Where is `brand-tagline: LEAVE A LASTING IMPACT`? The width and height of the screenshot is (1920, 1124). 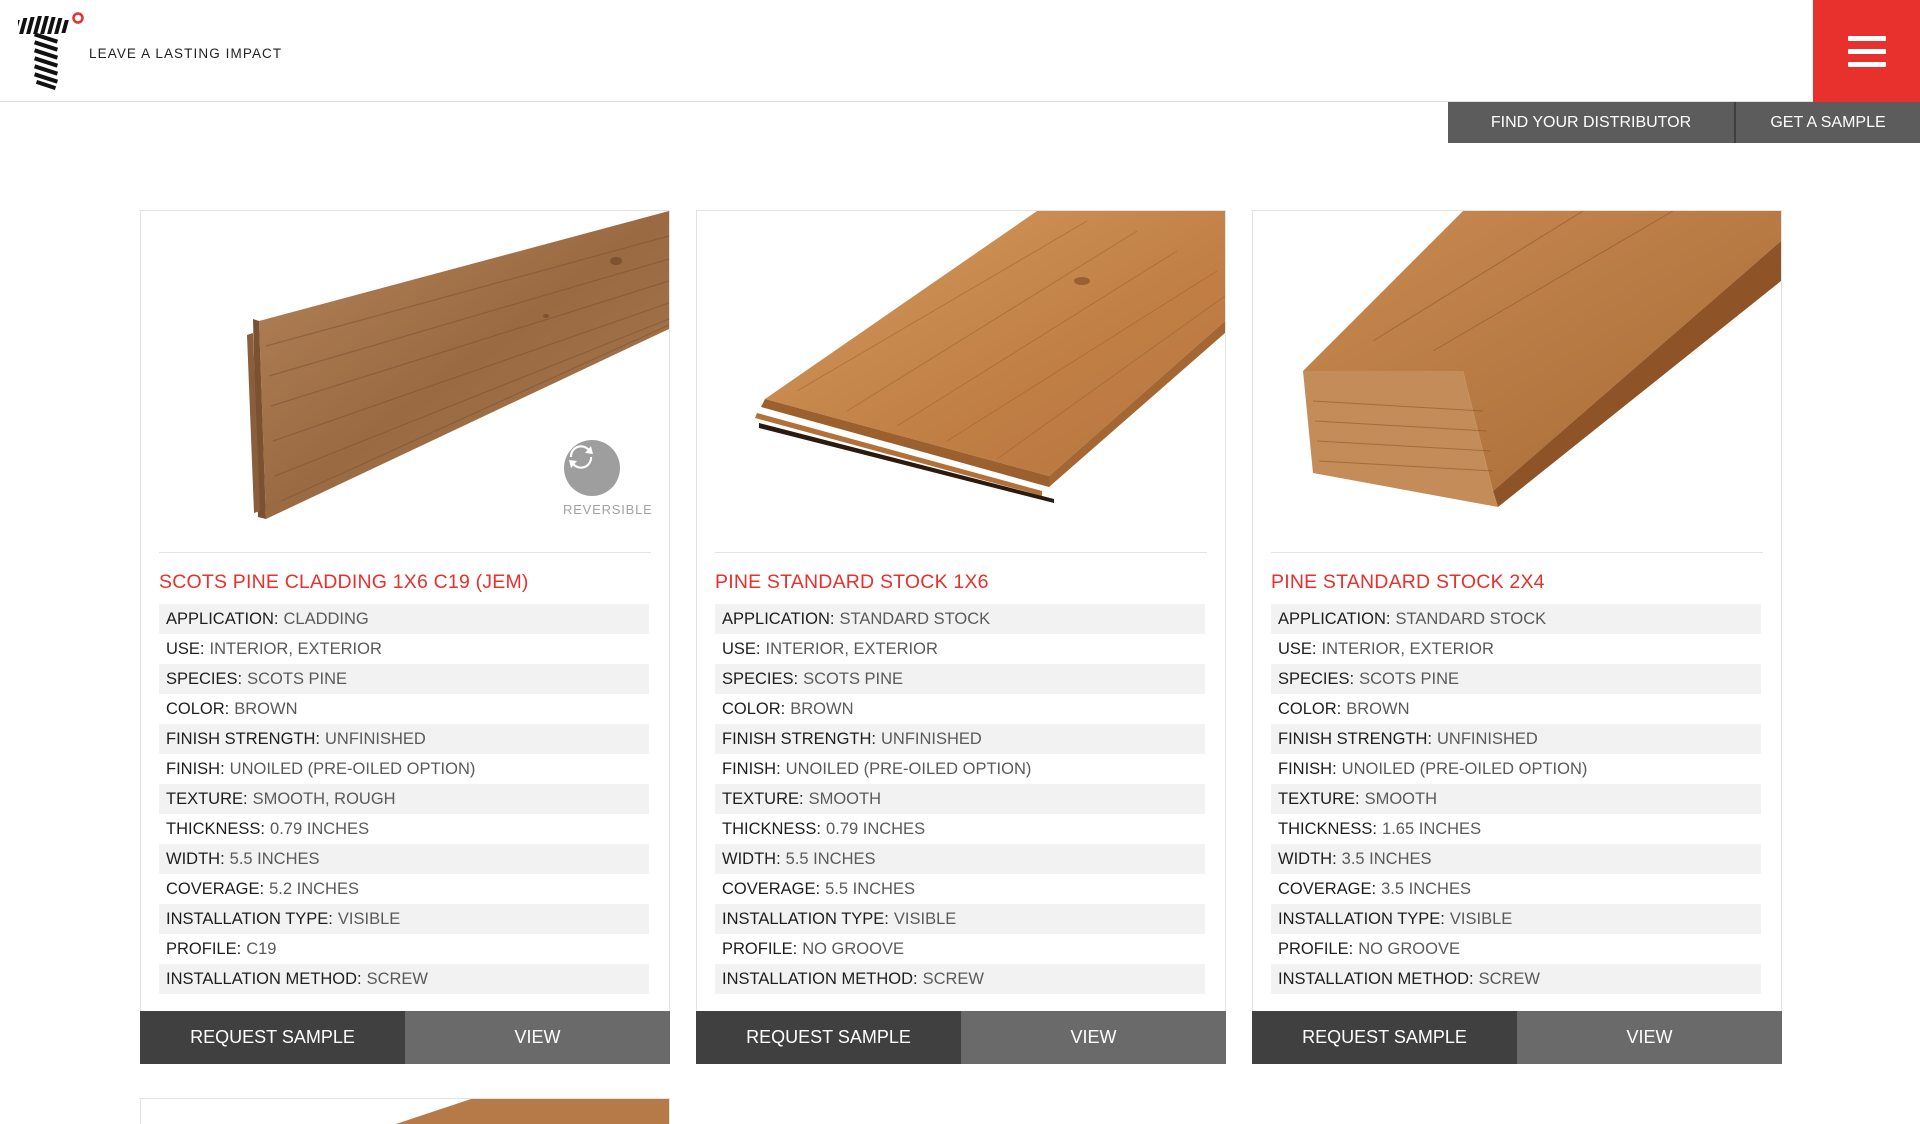 brand-tagline: LEAVE A LASTING IMPACT is located at coordinates (186, 53).